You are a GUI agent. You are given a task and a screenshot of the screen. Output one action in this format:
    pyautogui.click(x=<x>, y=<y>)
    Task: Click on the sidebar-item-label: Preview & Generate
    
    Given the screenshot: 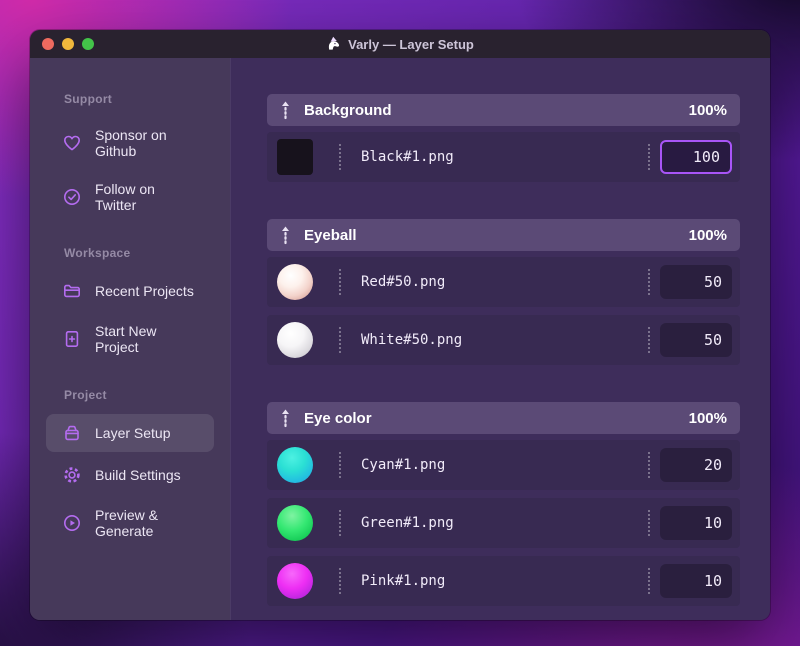 What is the action you would take?
    pyautogui.click(x=127, y=523)
    